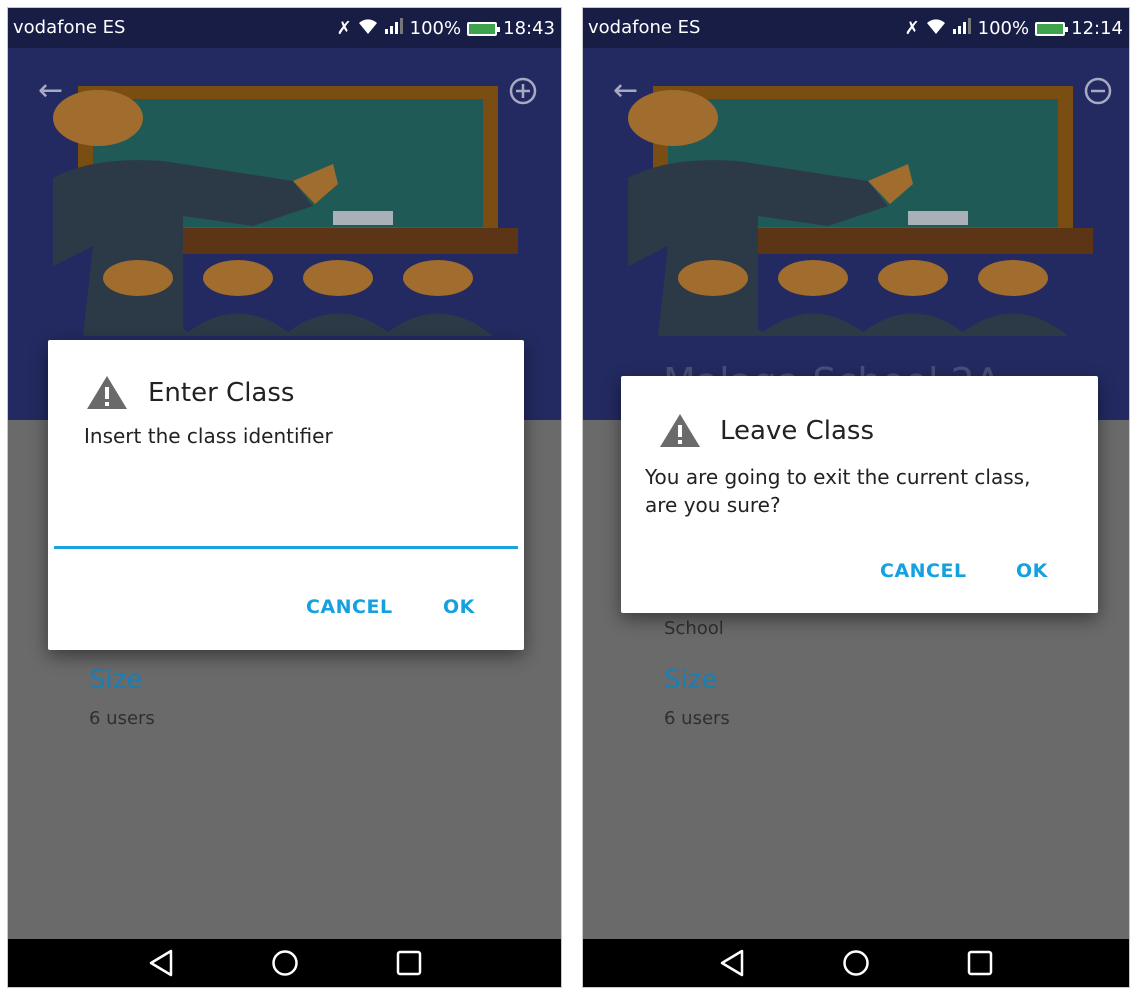 The width and height of the screenshot is (1130, 988). What do you see at coordinates (208, 436) in the screenshot?
I see `dialog-message: Insert the class identifier` at bounding box center [208, 436].